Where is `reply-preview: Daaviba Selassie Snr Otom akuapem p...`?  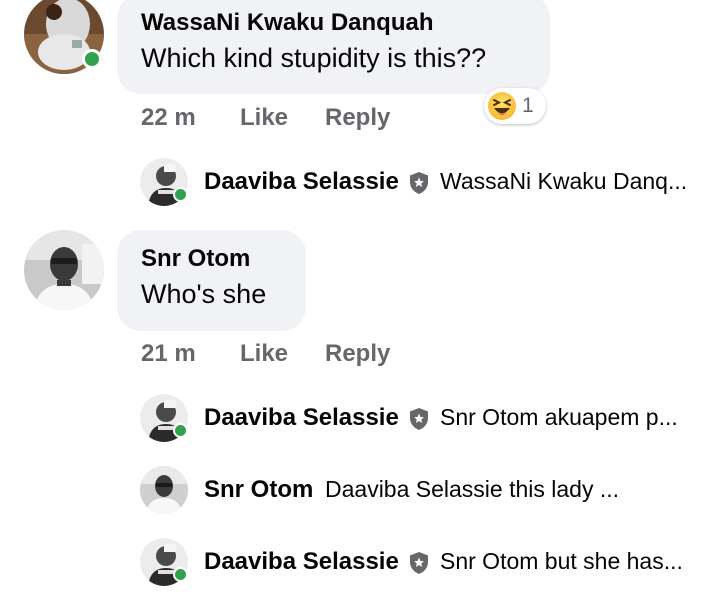 reply-preview: Daaviba Selassie Snr Otom akuapem p... is located at coordinates (420, 419).